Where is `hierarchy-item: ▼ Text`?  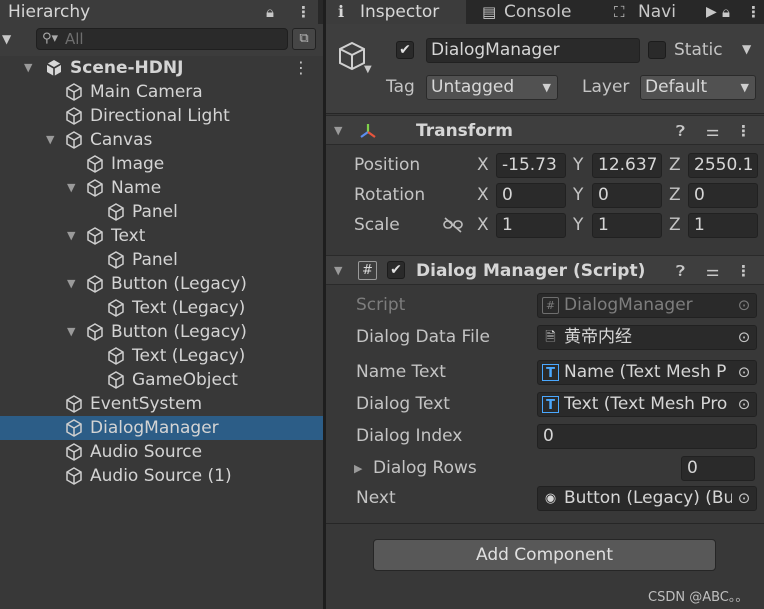
hierarchy-item: ▼ Text is located at coordinates (161, 236).